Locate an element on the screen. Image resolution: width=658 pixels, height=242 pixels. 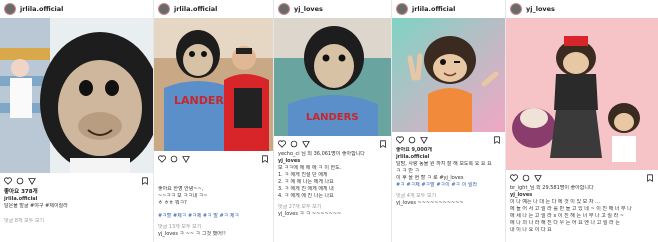
view-comments-link: 댓글 13개 모두 보기 is located at coordinates (213, 227).